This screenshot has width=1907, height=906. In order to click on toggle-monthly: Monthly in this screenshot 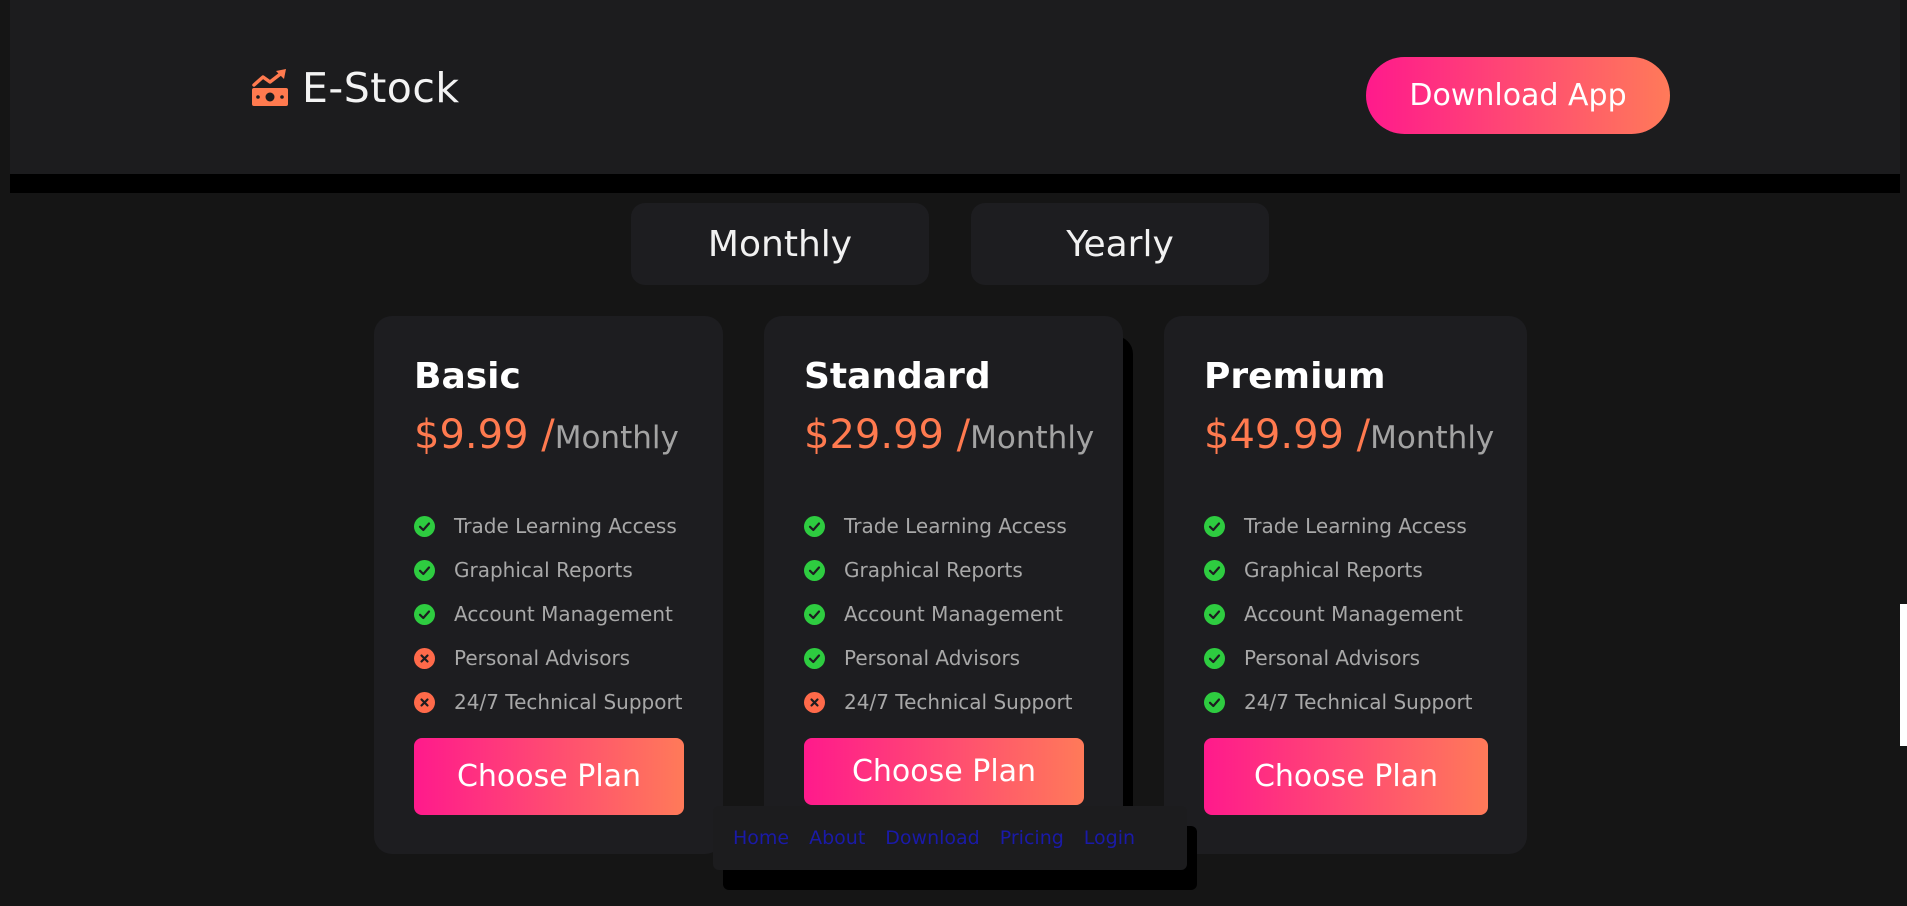, I will do `click(780, 244)`.